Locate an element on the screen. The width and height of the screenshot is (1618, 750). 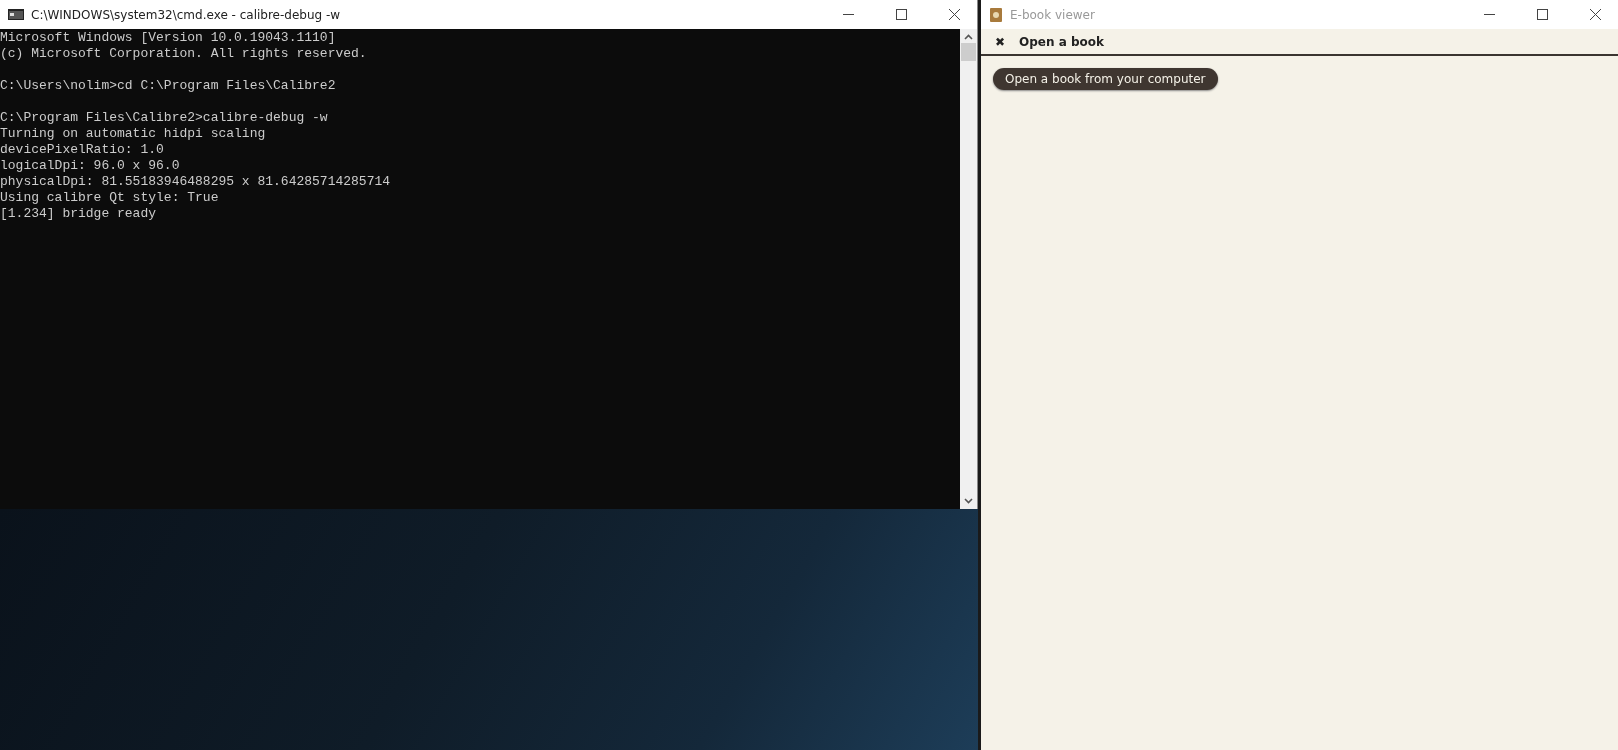
window-title: E-book viewer is located at coordinates (1053, 14).